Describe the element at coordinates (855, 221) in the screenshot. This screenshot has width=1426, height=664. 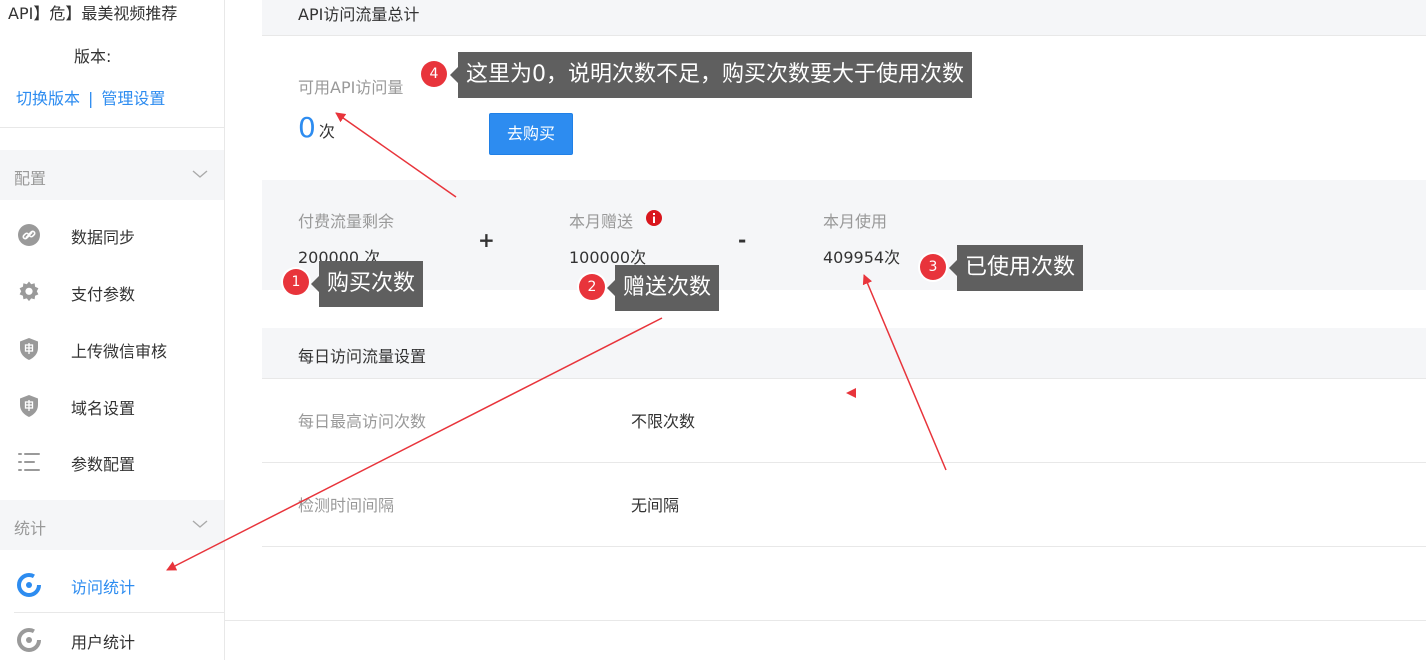
I see `monthly-used-label: 本月使用` at that location.